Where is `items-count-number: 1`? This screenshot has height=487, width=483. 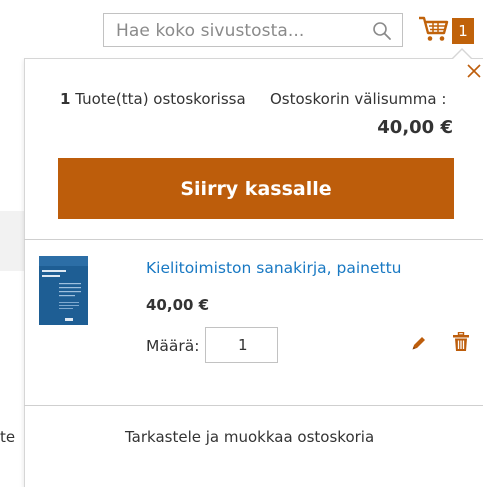 items-count-number: 1 is located at coordinates (65, 99).